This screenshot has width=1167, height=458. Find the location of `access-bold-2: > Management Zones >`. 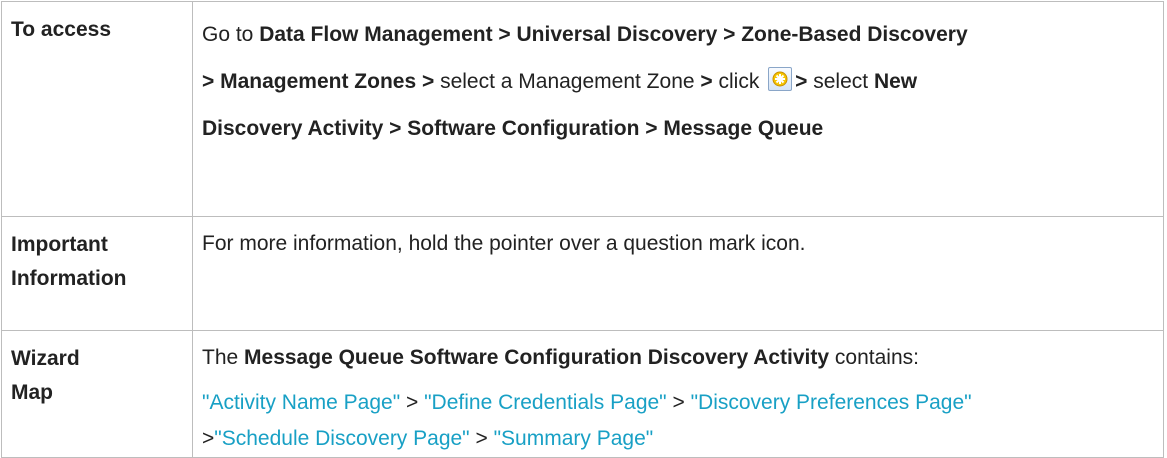

access-bold-2: > Management Zones > is located at coordinates (318, 81).